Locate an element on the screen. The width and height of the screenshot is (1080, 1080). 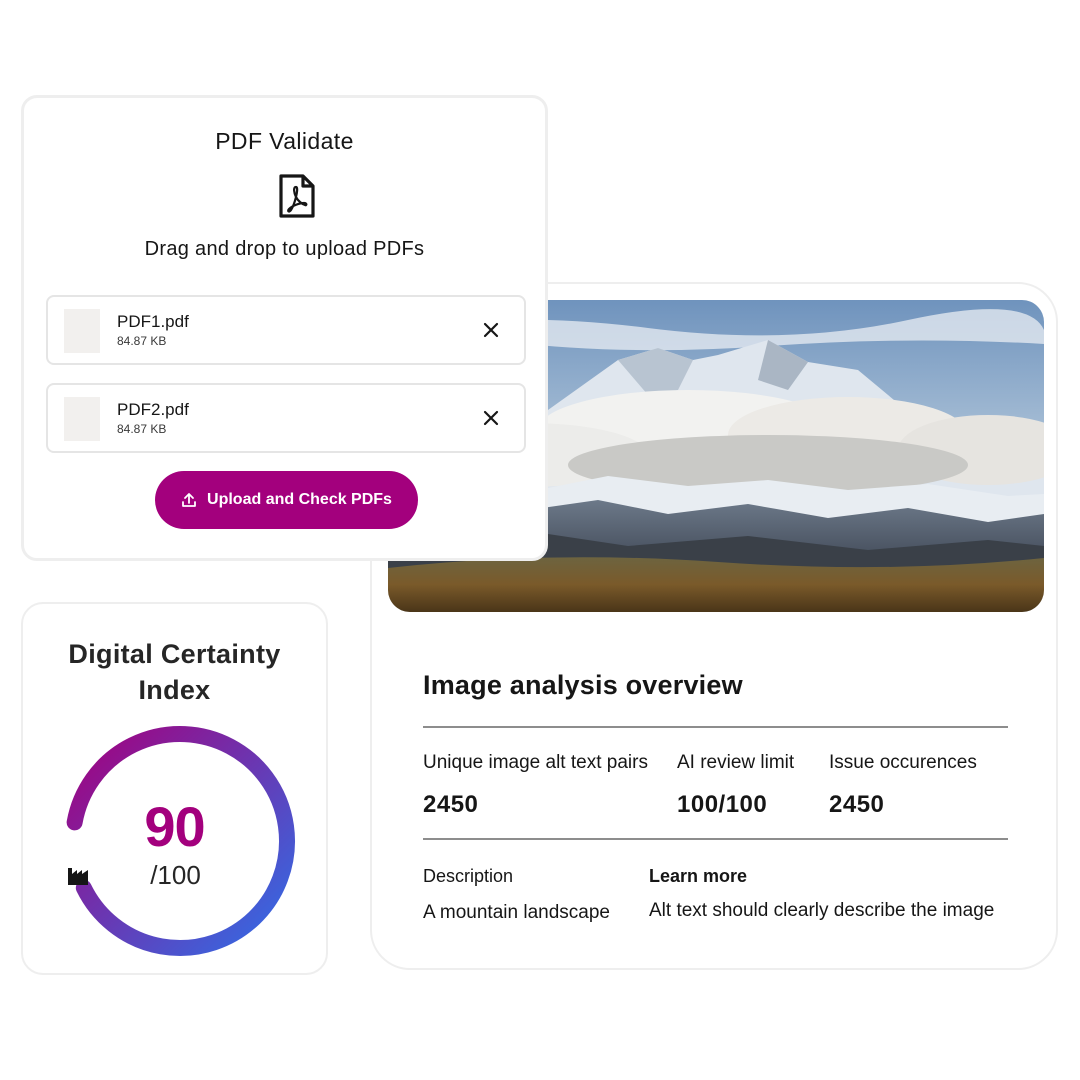
metric-issue-occurences: Issue occurences 2450 is located at coordinates (903, 785).